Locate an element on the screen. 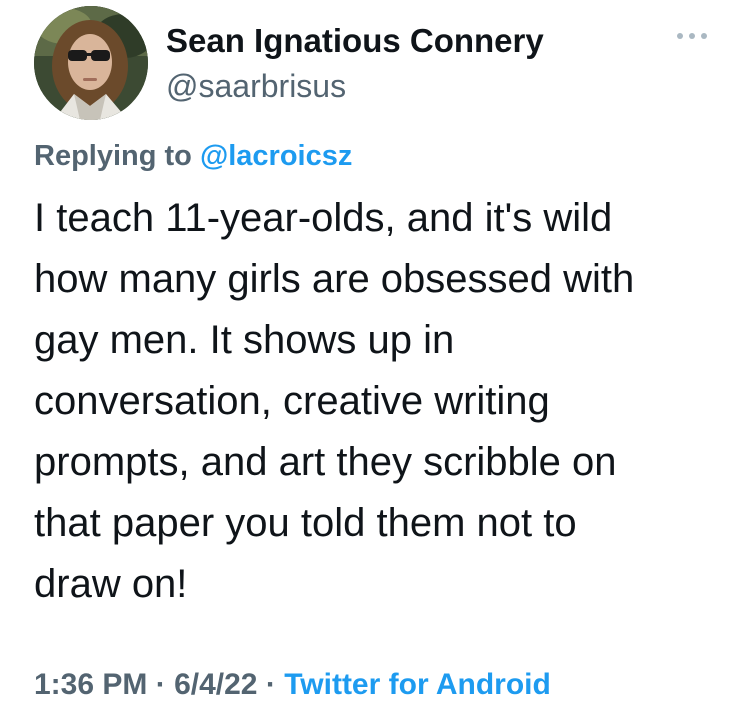  more-dots-icon is located at coordinates (692, 36).